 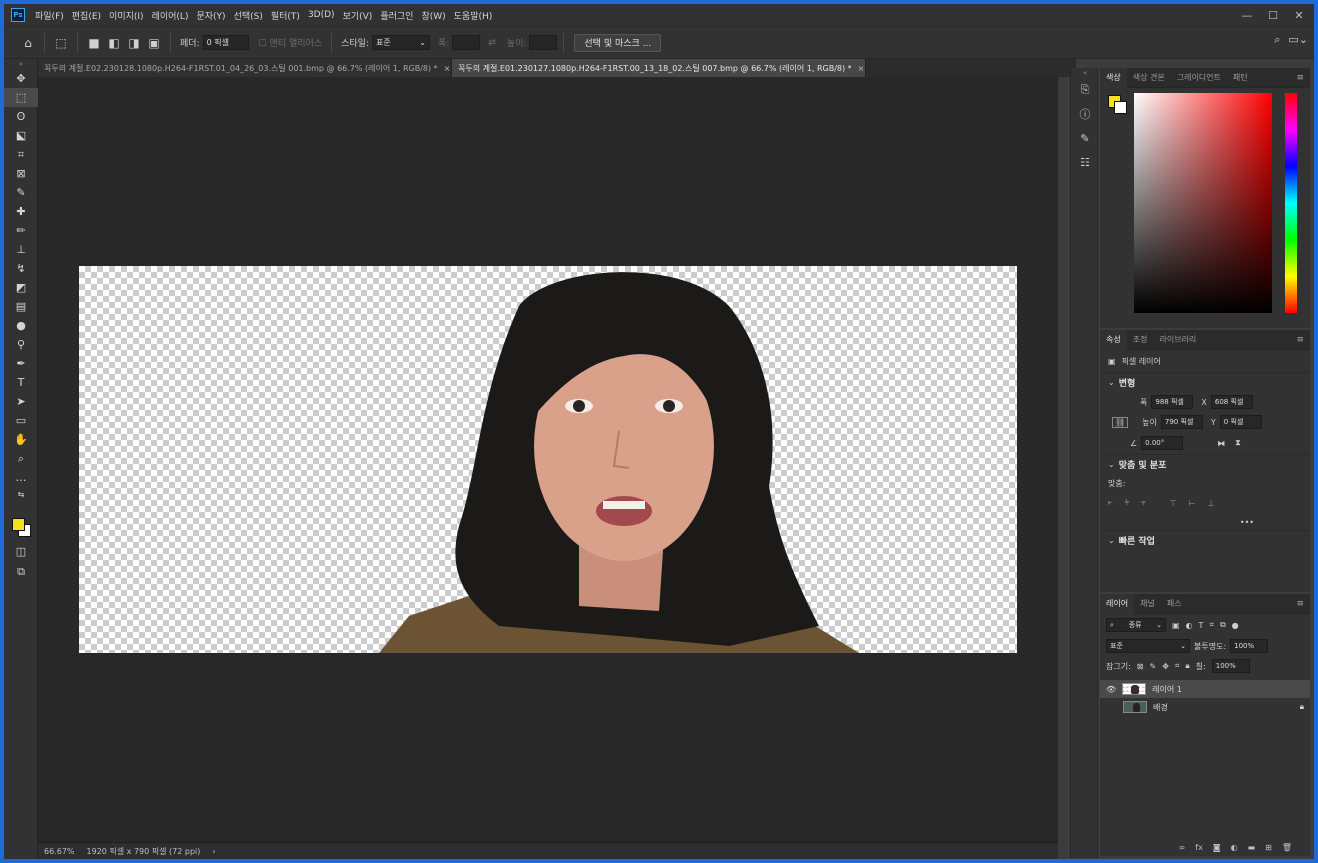 What do you see at coordinates (358, 15) in the screenshot?
I see `menu-view: 보기(V)` at bounding box center [358, 15].